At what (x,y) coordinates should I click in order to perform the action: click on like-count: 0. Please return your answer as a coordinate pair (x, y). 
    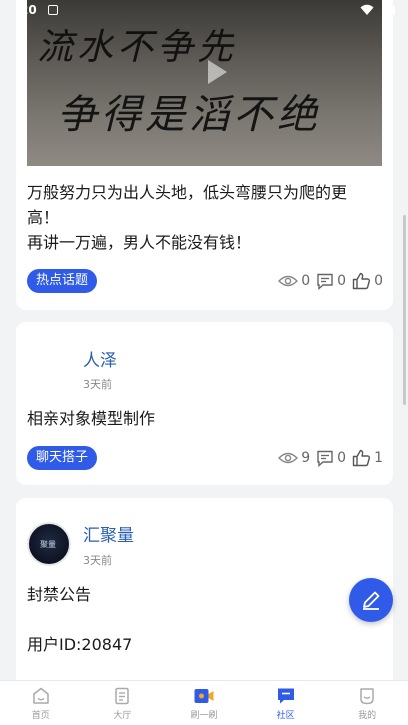
    Looking at the image, I should click on (378, 281).